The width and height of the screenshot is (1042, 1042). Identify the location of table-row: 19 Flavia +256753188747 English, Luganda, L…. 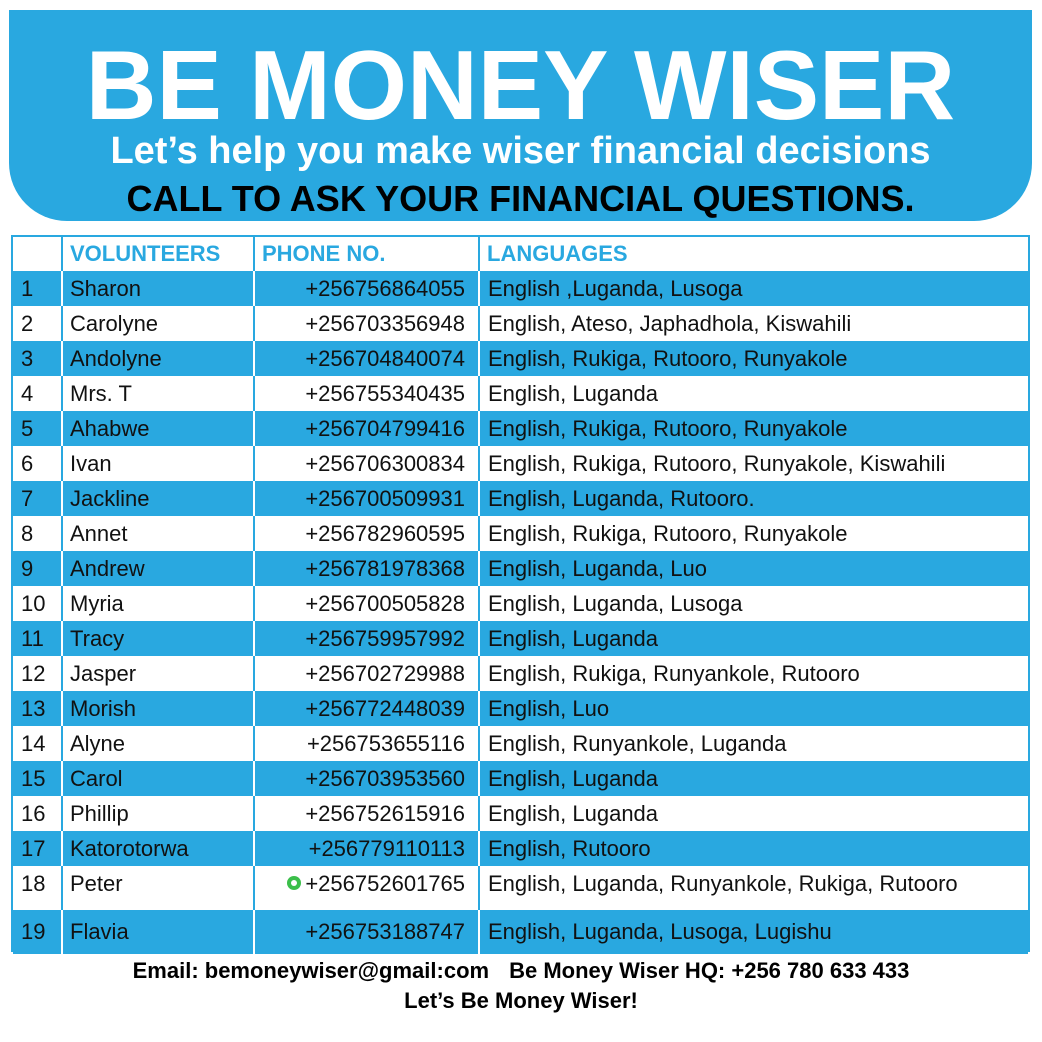
(520, 932).